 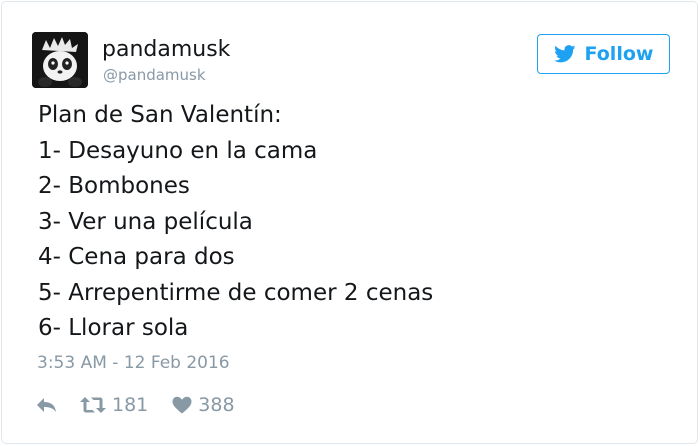 What do you see at coordinates (145, 221) in the screenshot?
I see `tweet-line: 3- Ver una película` at bounding box center [145, 221].